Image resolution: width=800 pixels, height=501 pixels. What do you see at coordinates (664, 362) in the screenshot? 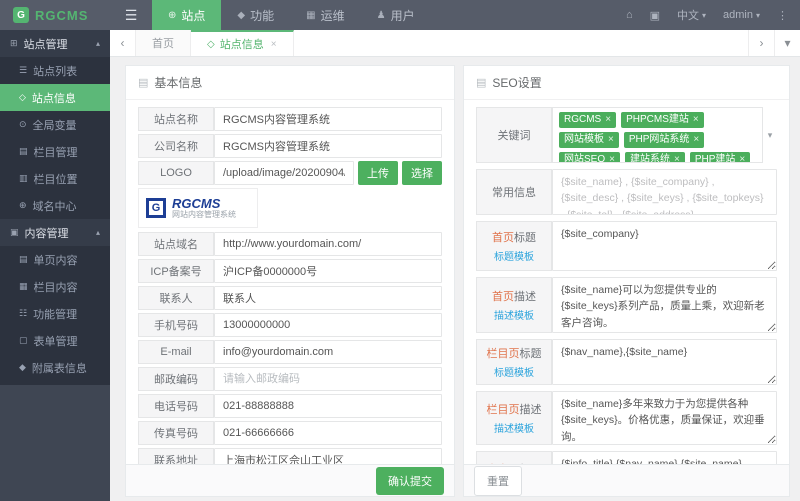
I see `column-title-textarea: {$nav_name},{$site_name}` at bounding box center [664, 362].